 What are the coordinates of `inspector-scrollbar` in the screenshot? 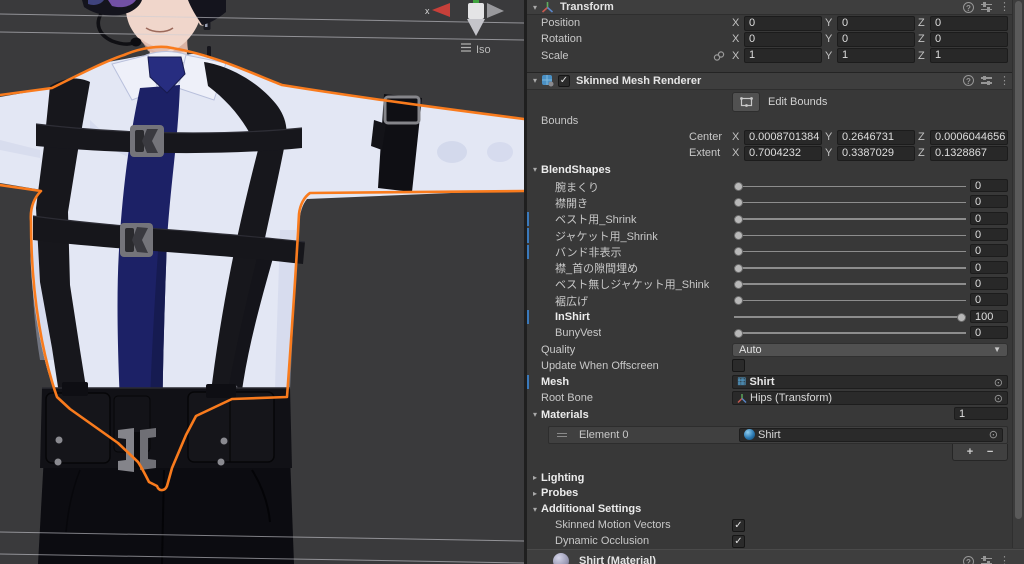 It's located at (1018, 274).